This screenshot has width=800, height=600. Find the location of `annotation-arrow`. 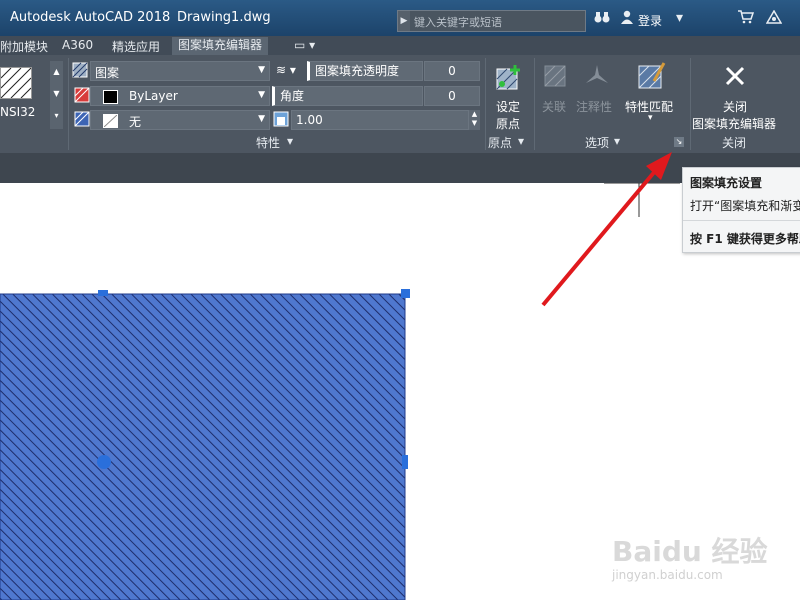

annotation-arrow is located at coordinates (606, 229).